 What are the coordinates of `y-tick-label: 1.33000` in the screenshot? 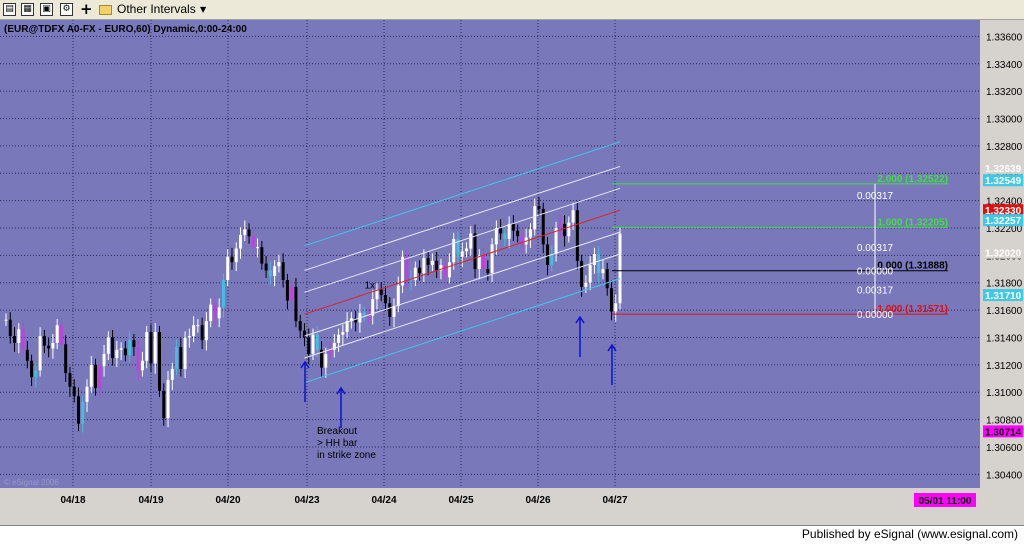 It's located at (1004, 120).